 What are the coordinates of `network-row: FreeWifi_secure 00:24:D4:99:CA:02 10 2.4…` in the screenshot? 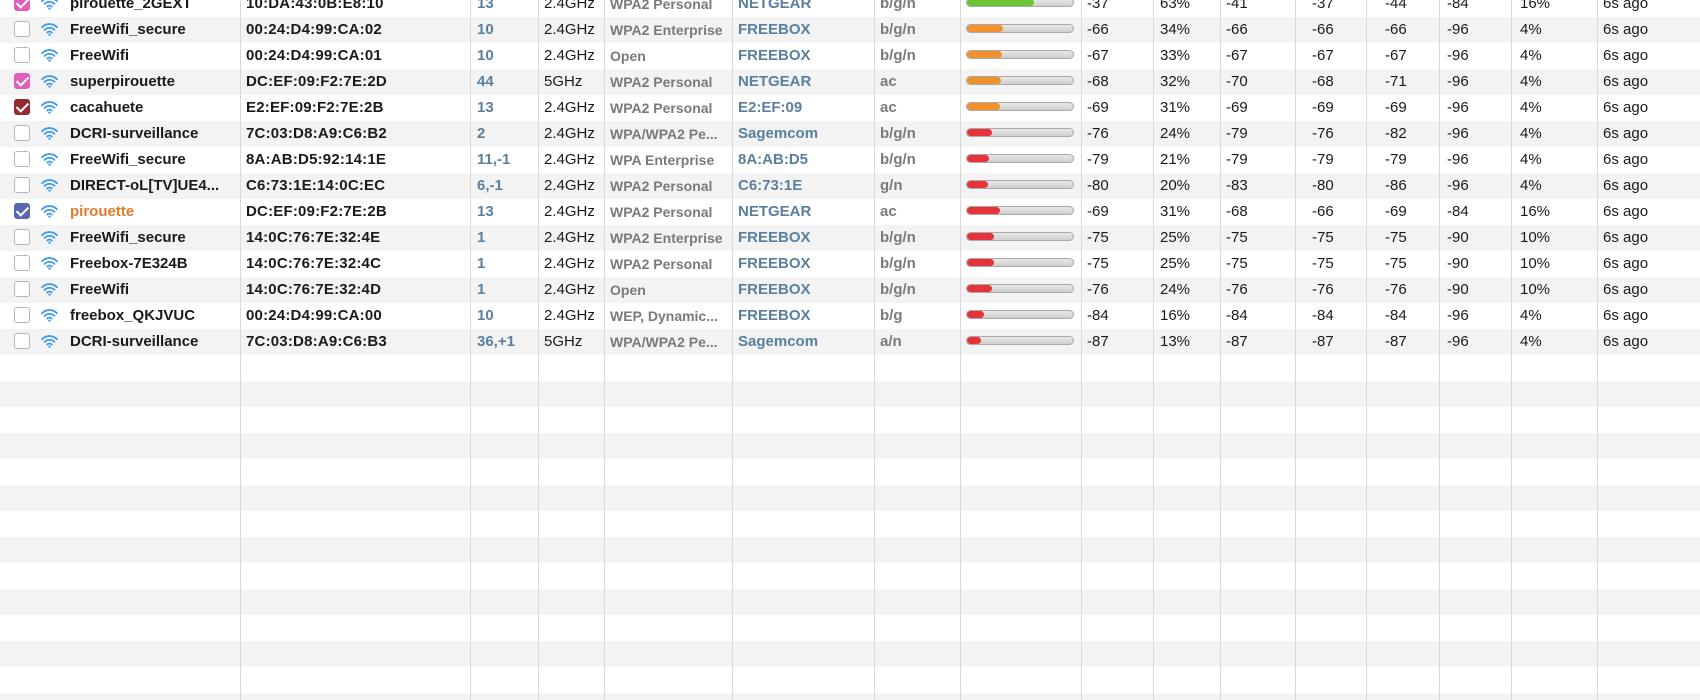 It's located at (850, 30).